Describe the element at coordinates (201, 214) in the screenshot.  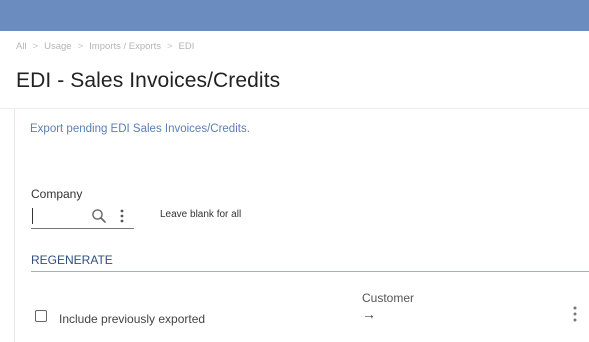
I see `company-hint: Leave blank for all` at that location.